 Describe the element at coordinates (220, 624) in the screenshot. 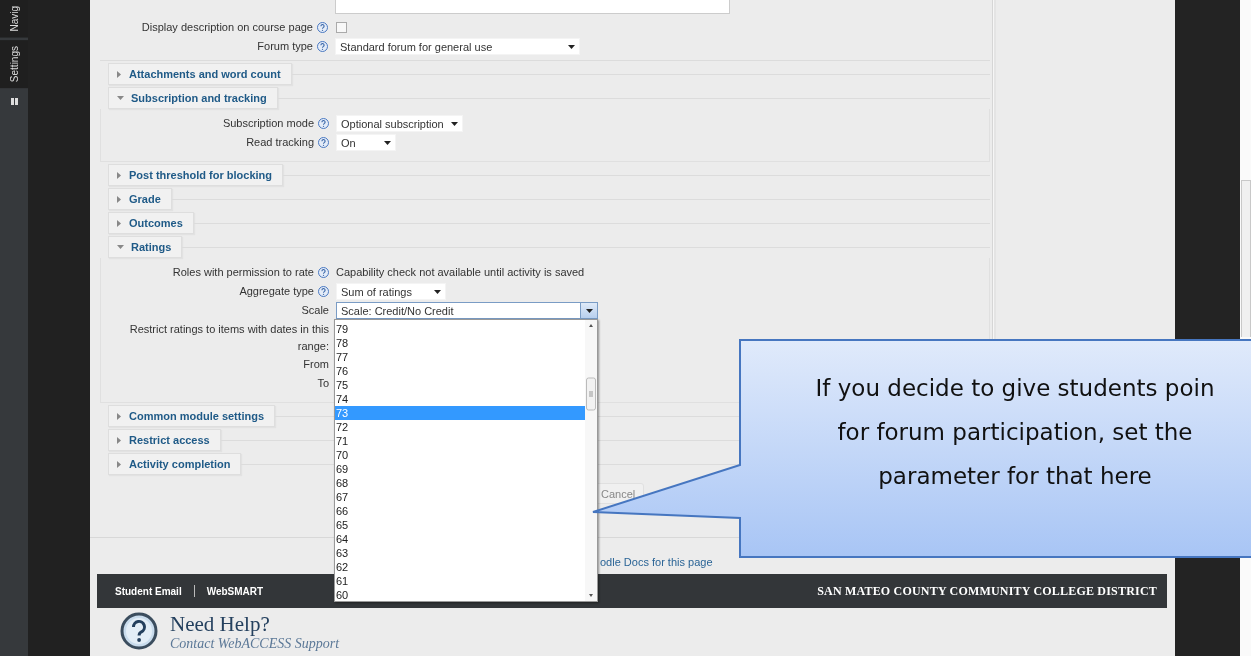

I see `help-title: Need Help?` at that location.